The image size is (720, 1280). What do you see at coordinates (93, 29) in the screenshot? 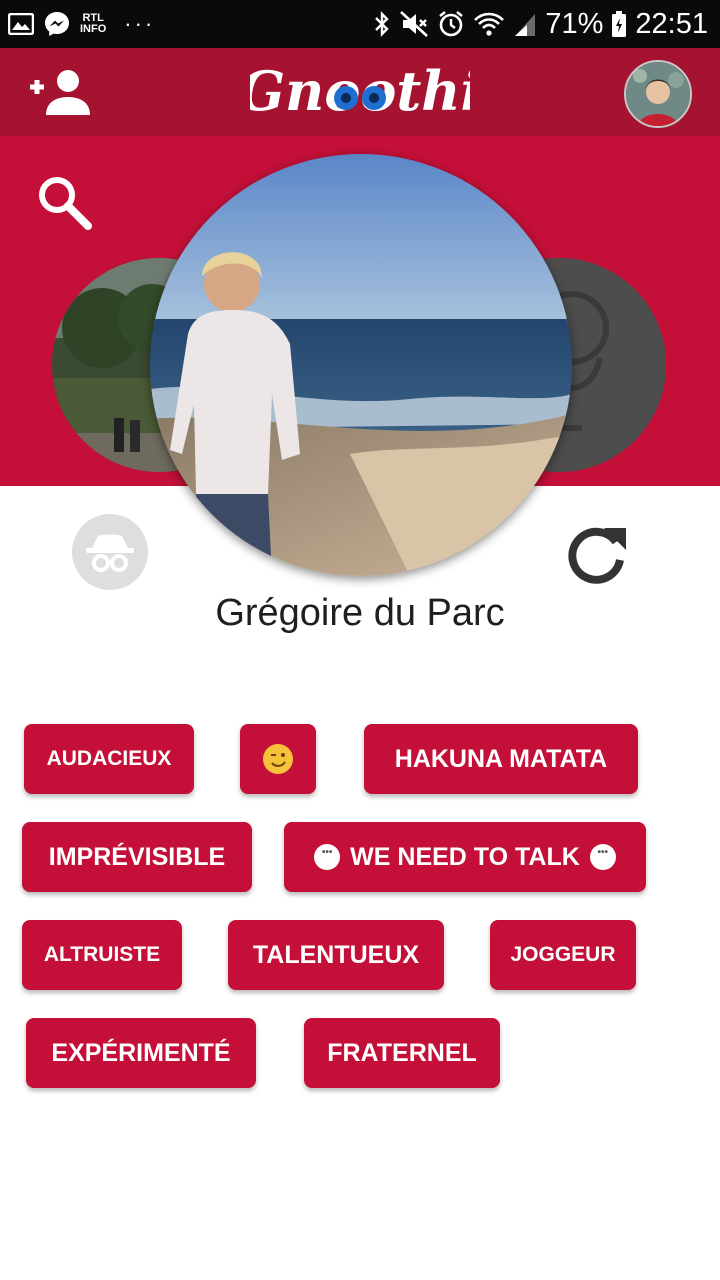
I see `info-label: INFO` at bounding box center [93, 29].